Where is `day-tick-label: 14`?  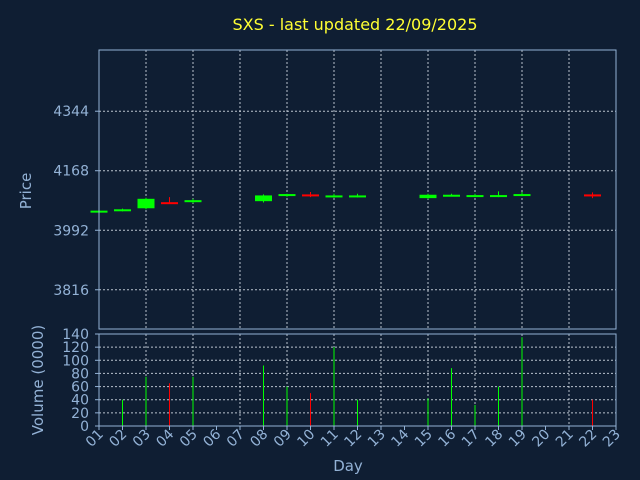
day-tick-label: 14 is located at coordinates (400, 438).